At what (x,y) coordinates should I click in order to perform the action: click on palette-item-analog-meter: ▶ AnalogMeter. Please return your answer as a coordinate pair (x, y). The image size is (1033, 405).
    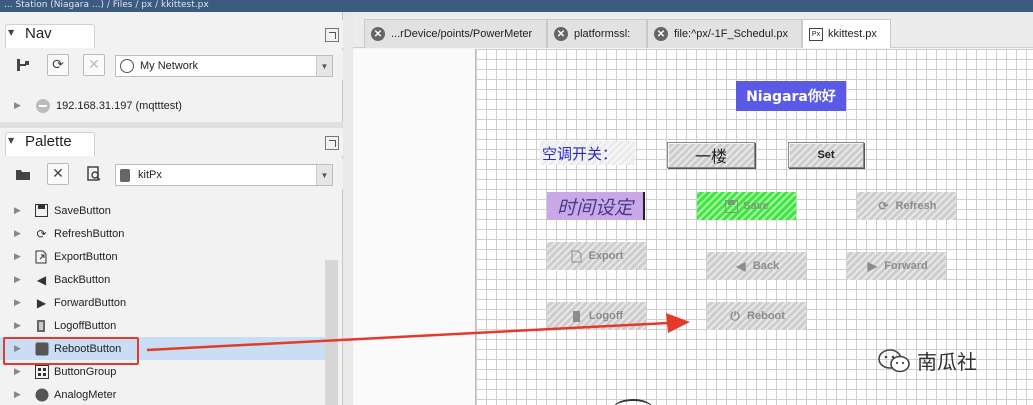
    Looking at the image, I should click on (162, 394).